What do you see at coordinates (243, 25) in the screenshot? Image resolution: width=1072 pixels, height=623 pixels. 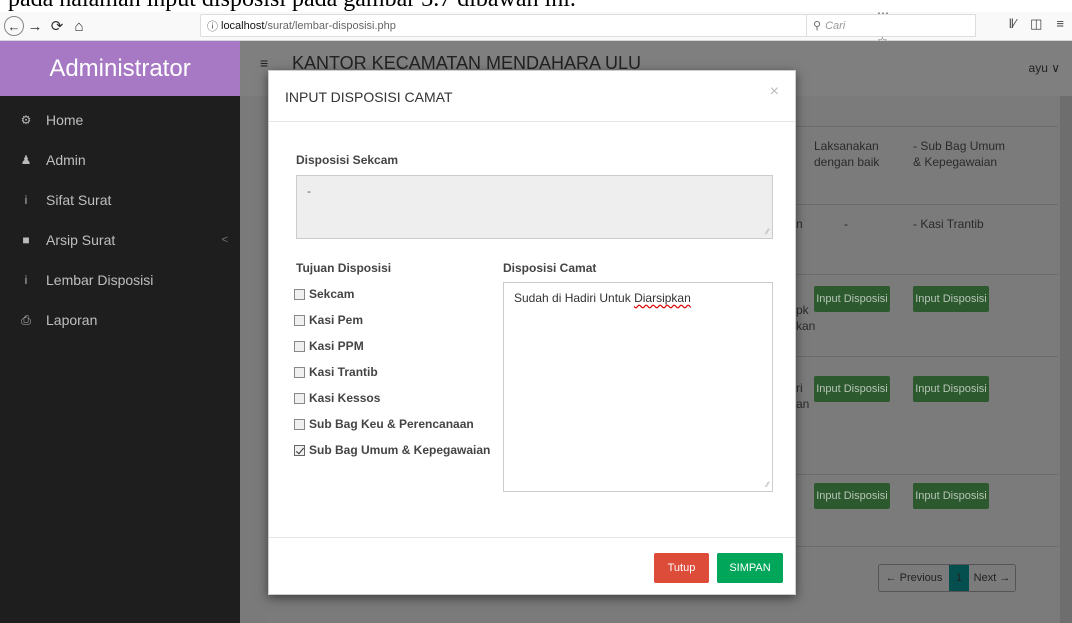 I see `url-host: localhost` at bounding box center [243, 25].